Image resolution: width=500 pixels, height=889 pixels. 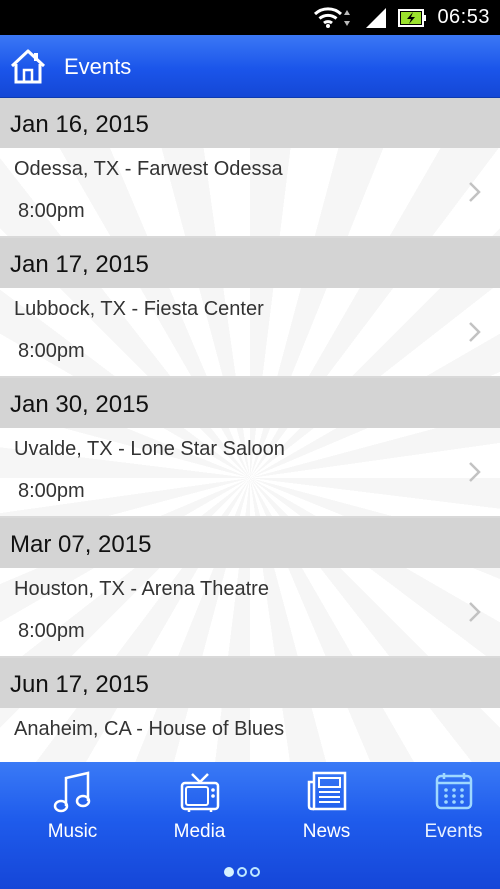 What do you see at coordinates (199, 831) in the screenshot?
I see `tab-label: Media` at bounding box center [199, 831].